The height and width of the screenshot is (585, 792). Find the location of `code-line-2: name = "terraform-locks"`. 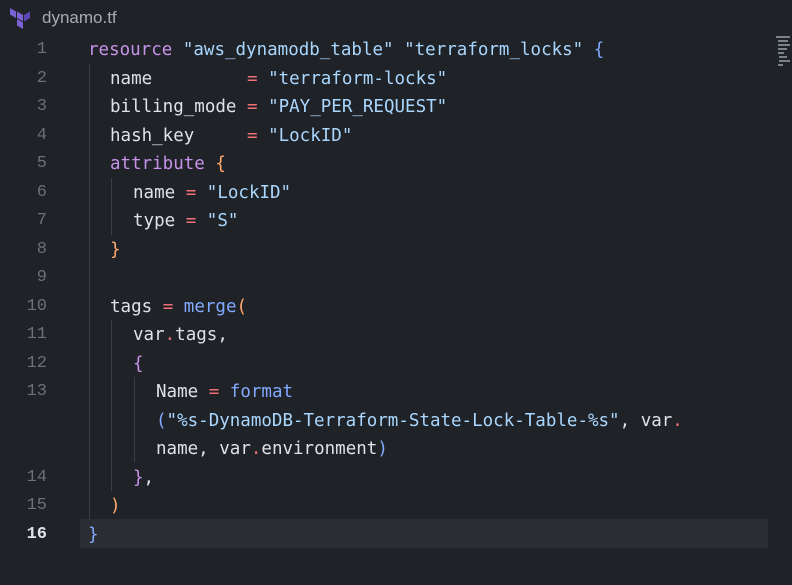

code-line-2: name = "terraform-locks" is located at coordinates (278, 79).